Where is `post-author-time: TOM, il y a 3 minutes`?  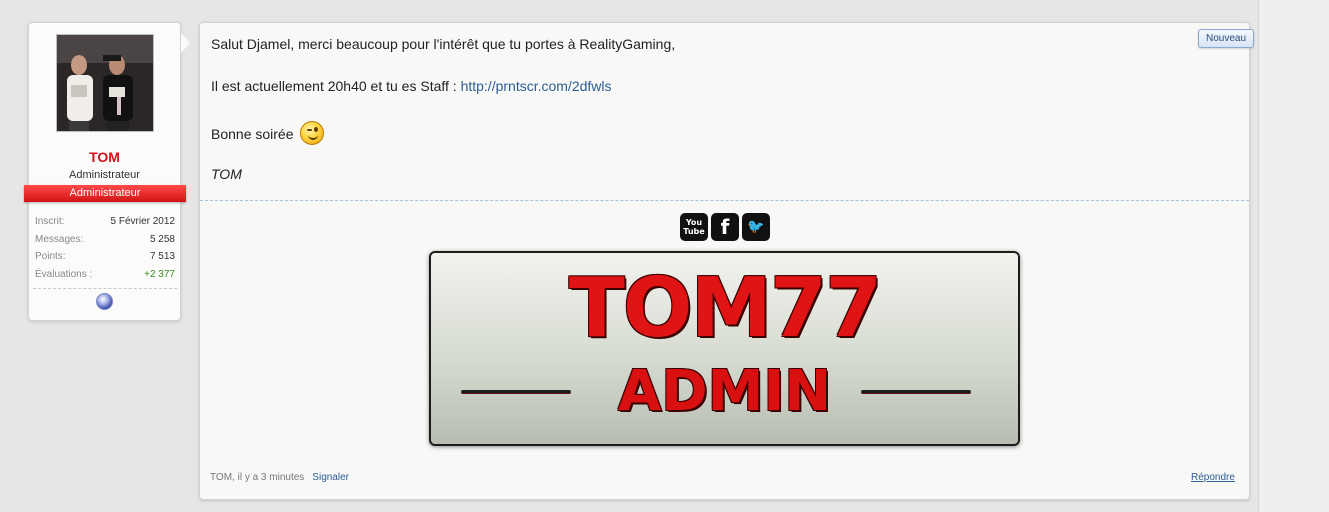
post-author-time: TOM, il y a 3 minutes is located at coordinates (257, 477).